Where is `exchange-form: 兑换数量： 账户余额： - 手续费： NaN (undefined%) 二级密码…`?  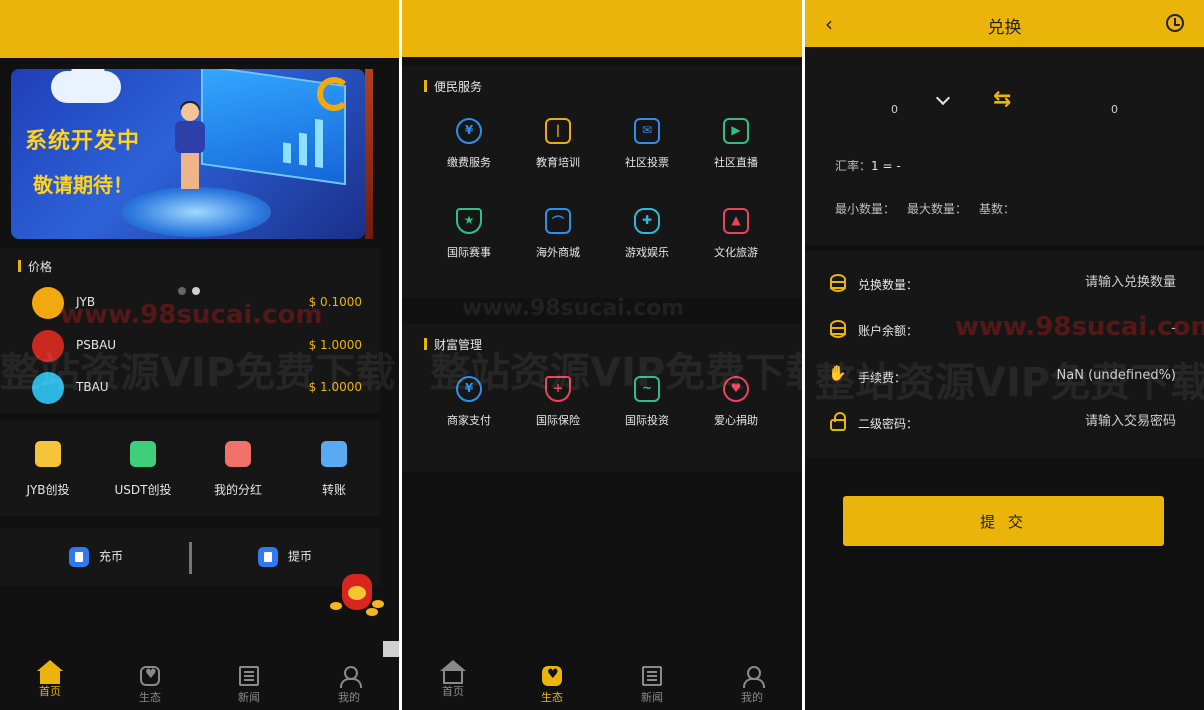 exchange-form: 兑换数量： 账户余额： - 手续费： NaN (undefined%) 二级密码… is located at coordinates (1004, 354).